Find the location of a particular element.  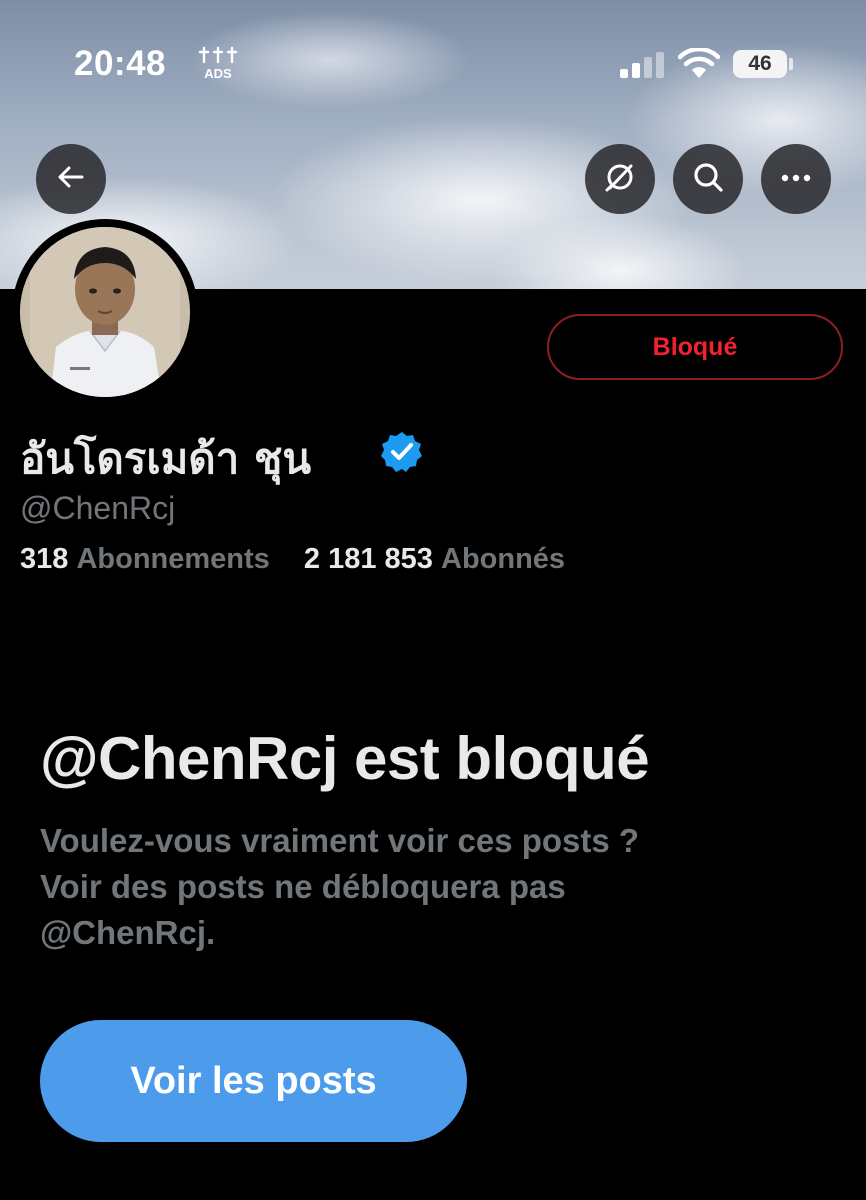

battery-icon: 46 is located at coordinates (760, 64).